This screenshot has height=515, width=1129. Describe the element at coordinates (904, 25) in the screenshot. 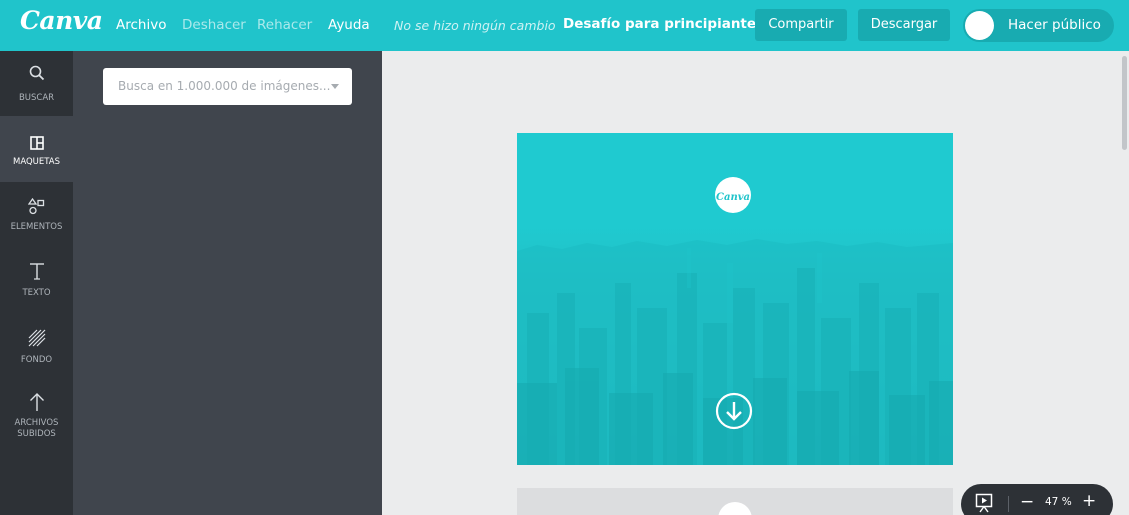

I see `download-button: Descargar` at that location.